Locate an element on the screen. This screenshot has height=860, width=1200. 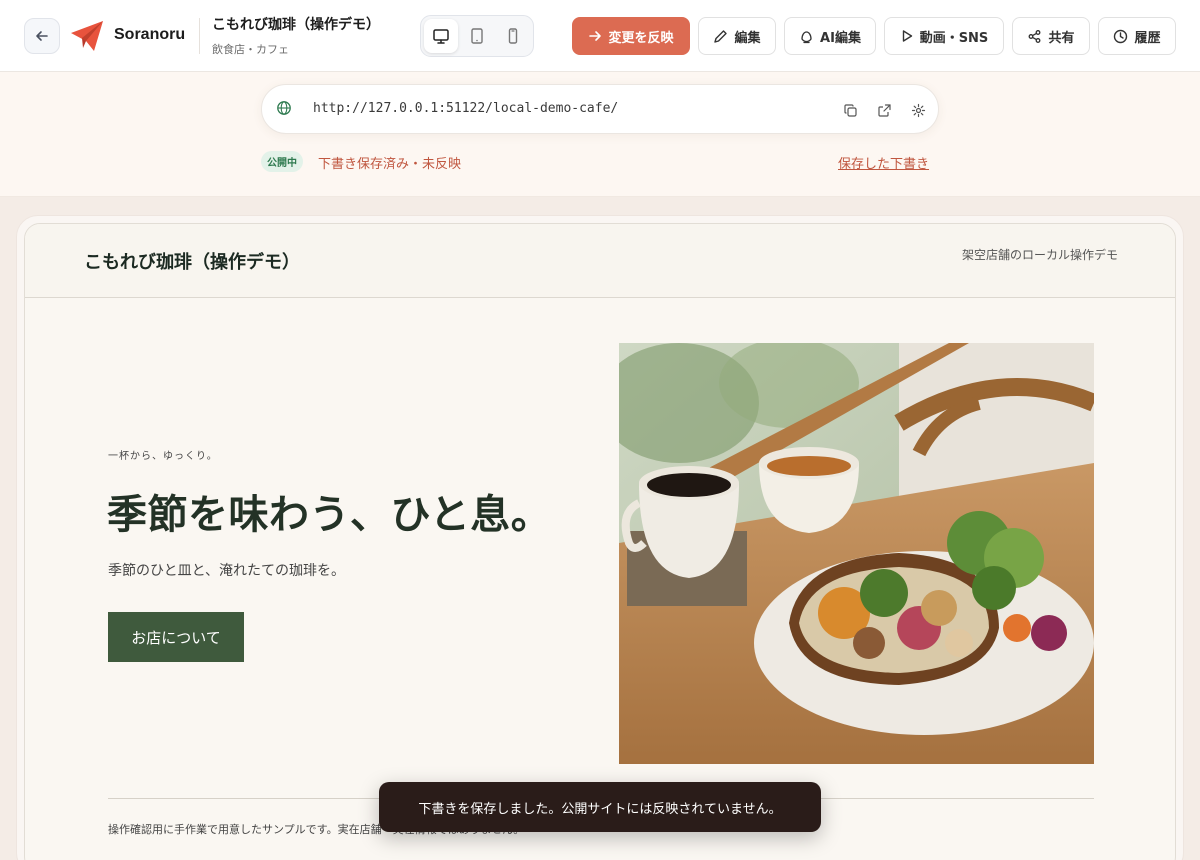
publish-changes-button: 変更を反映 is located at coordinates (631, 36).